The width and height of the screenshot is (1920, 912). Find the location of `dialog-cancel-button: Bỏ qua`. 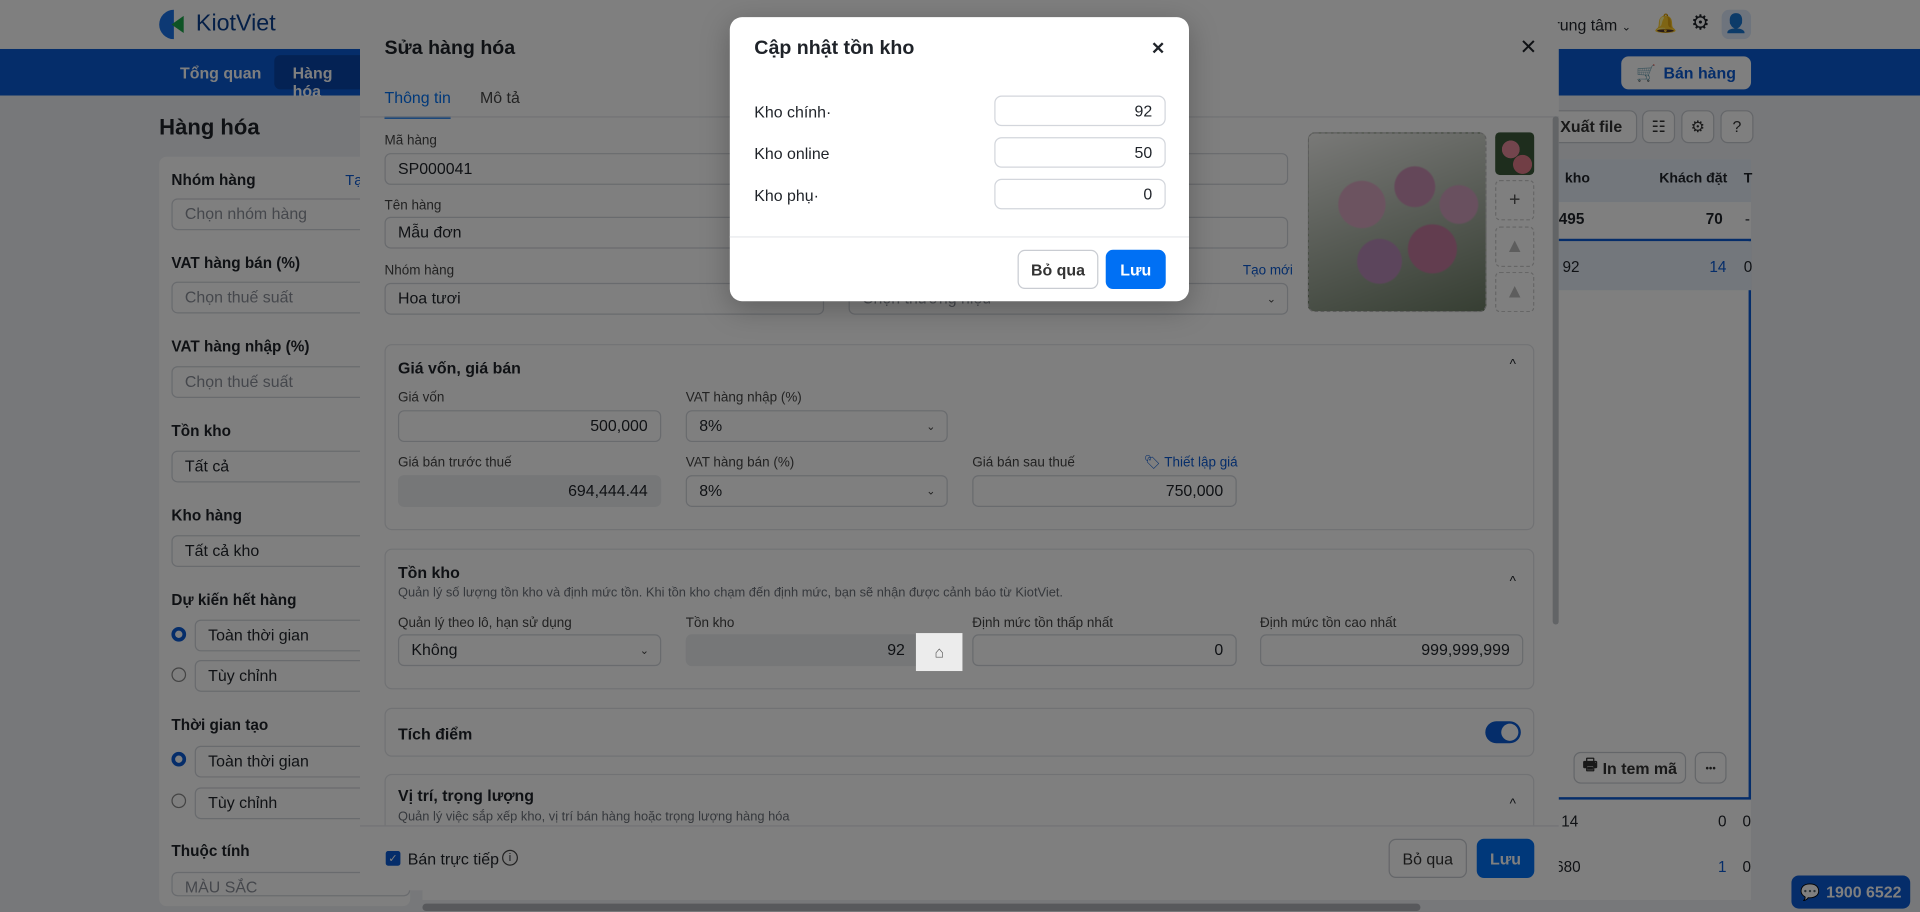

dialog-cancel-button: Bỏ qua is located at coordinates (1058, 269).